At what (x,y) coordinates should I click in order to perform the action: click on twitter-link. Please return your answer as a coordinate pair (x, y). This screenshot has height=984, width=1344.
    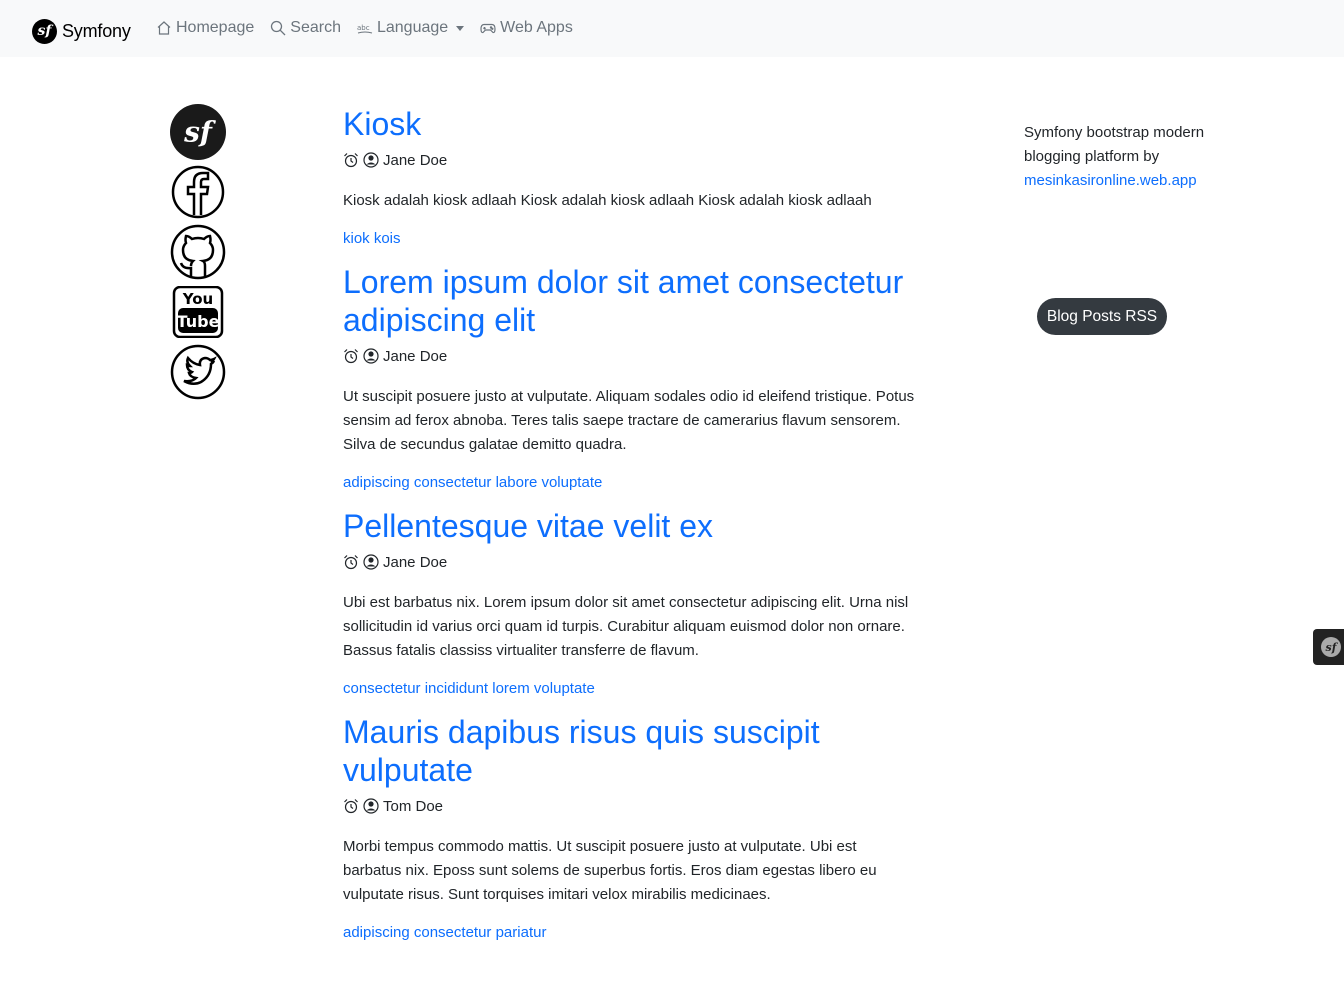
    Looking at the image, I should click on (198, 372).